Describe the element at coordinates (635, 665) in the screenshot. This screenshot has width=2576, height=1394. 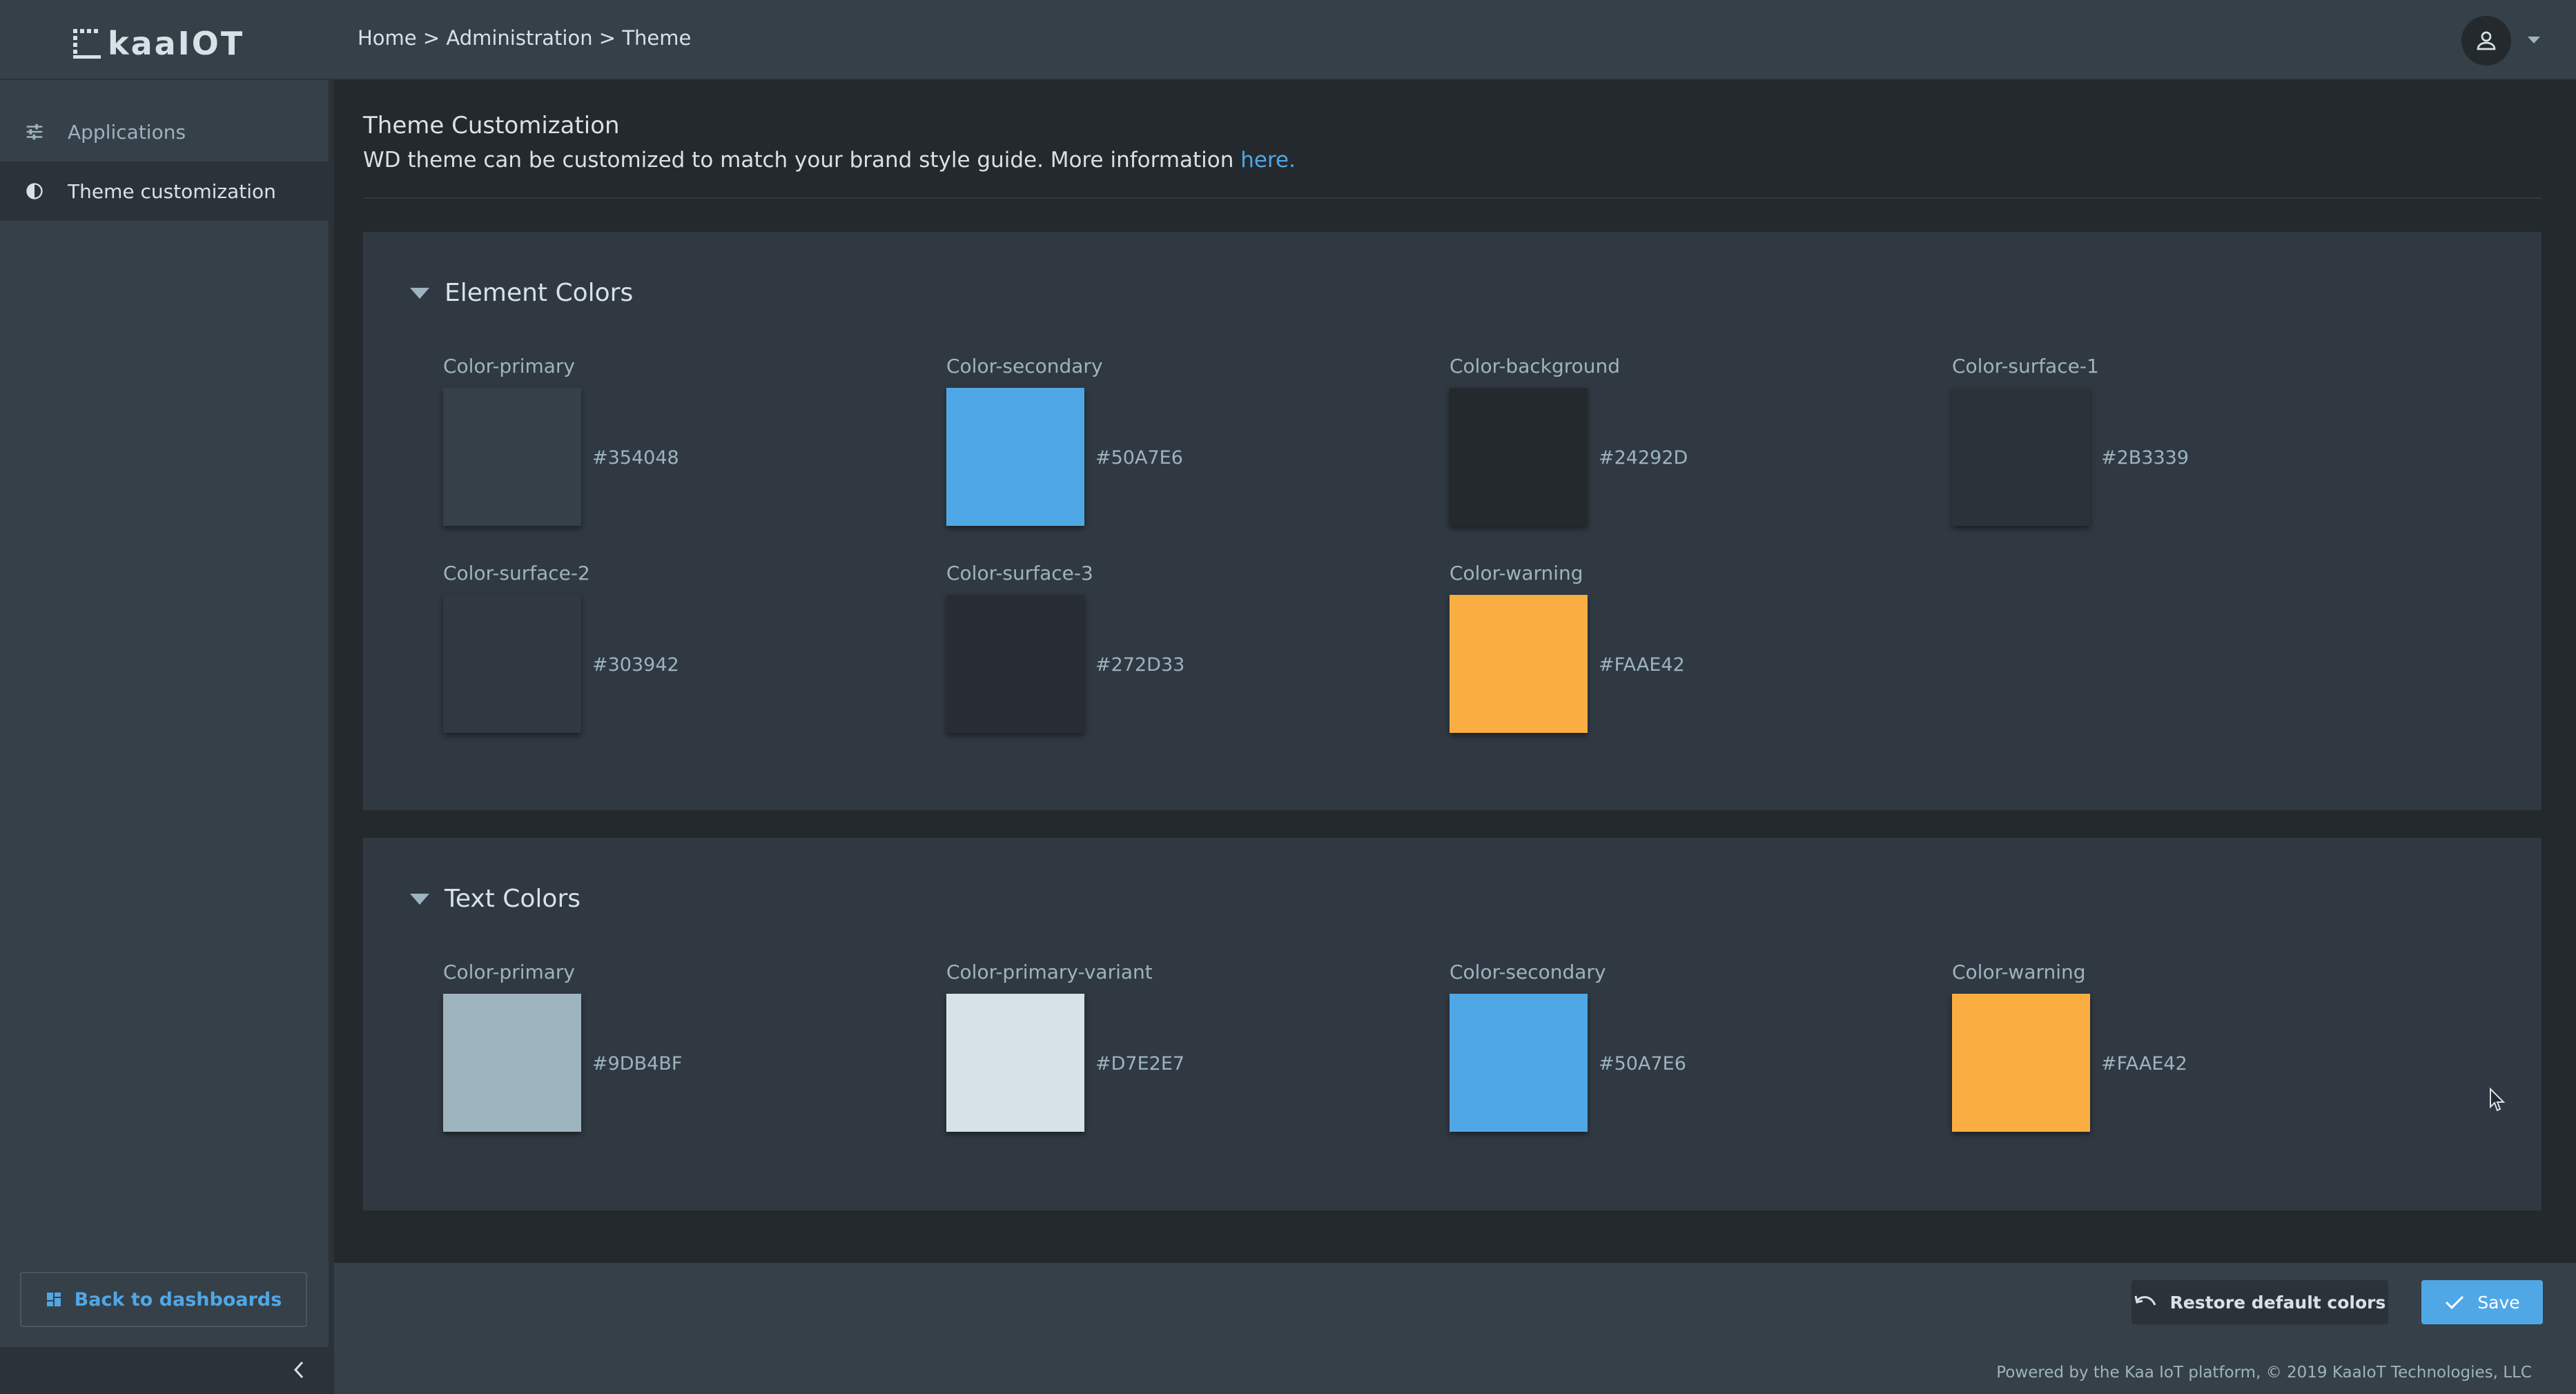
I see `color-hex: #303942` at that location.